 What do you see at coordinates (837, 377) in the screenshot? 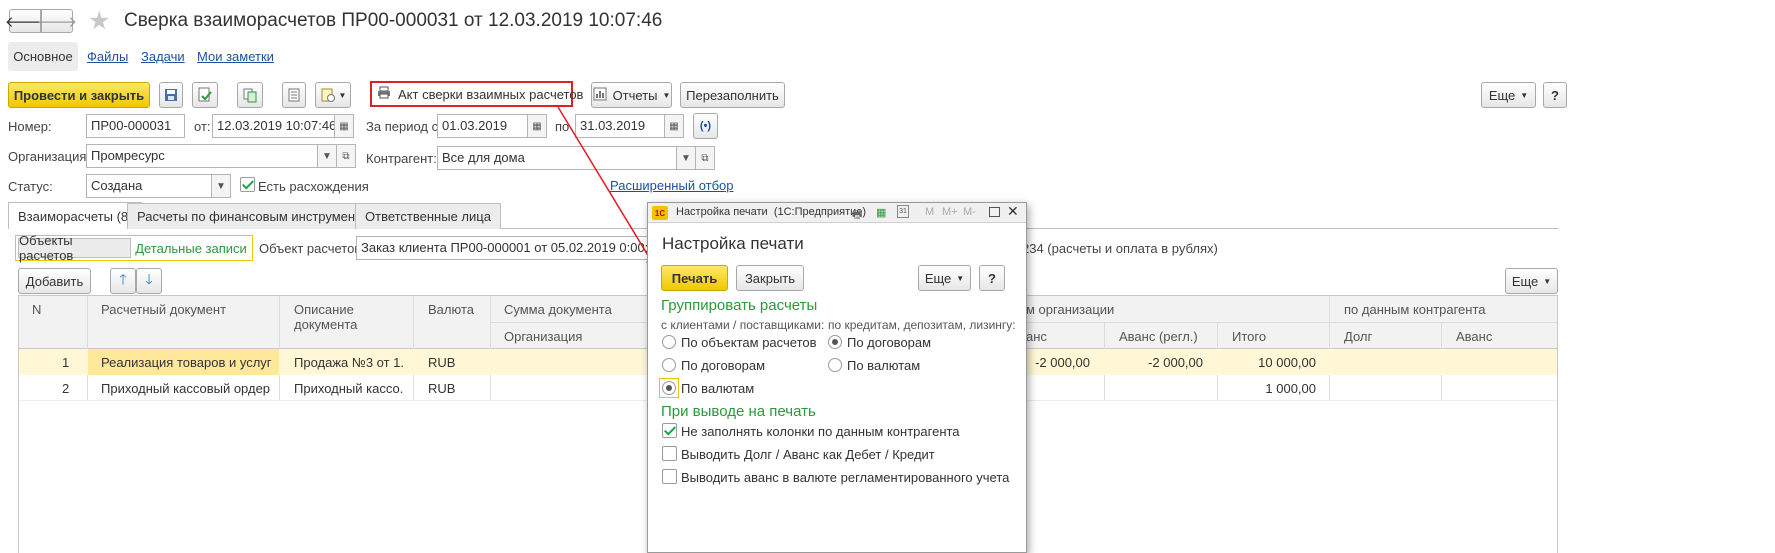
I see `print-settings-dialog` at bounding box center [837, 377].